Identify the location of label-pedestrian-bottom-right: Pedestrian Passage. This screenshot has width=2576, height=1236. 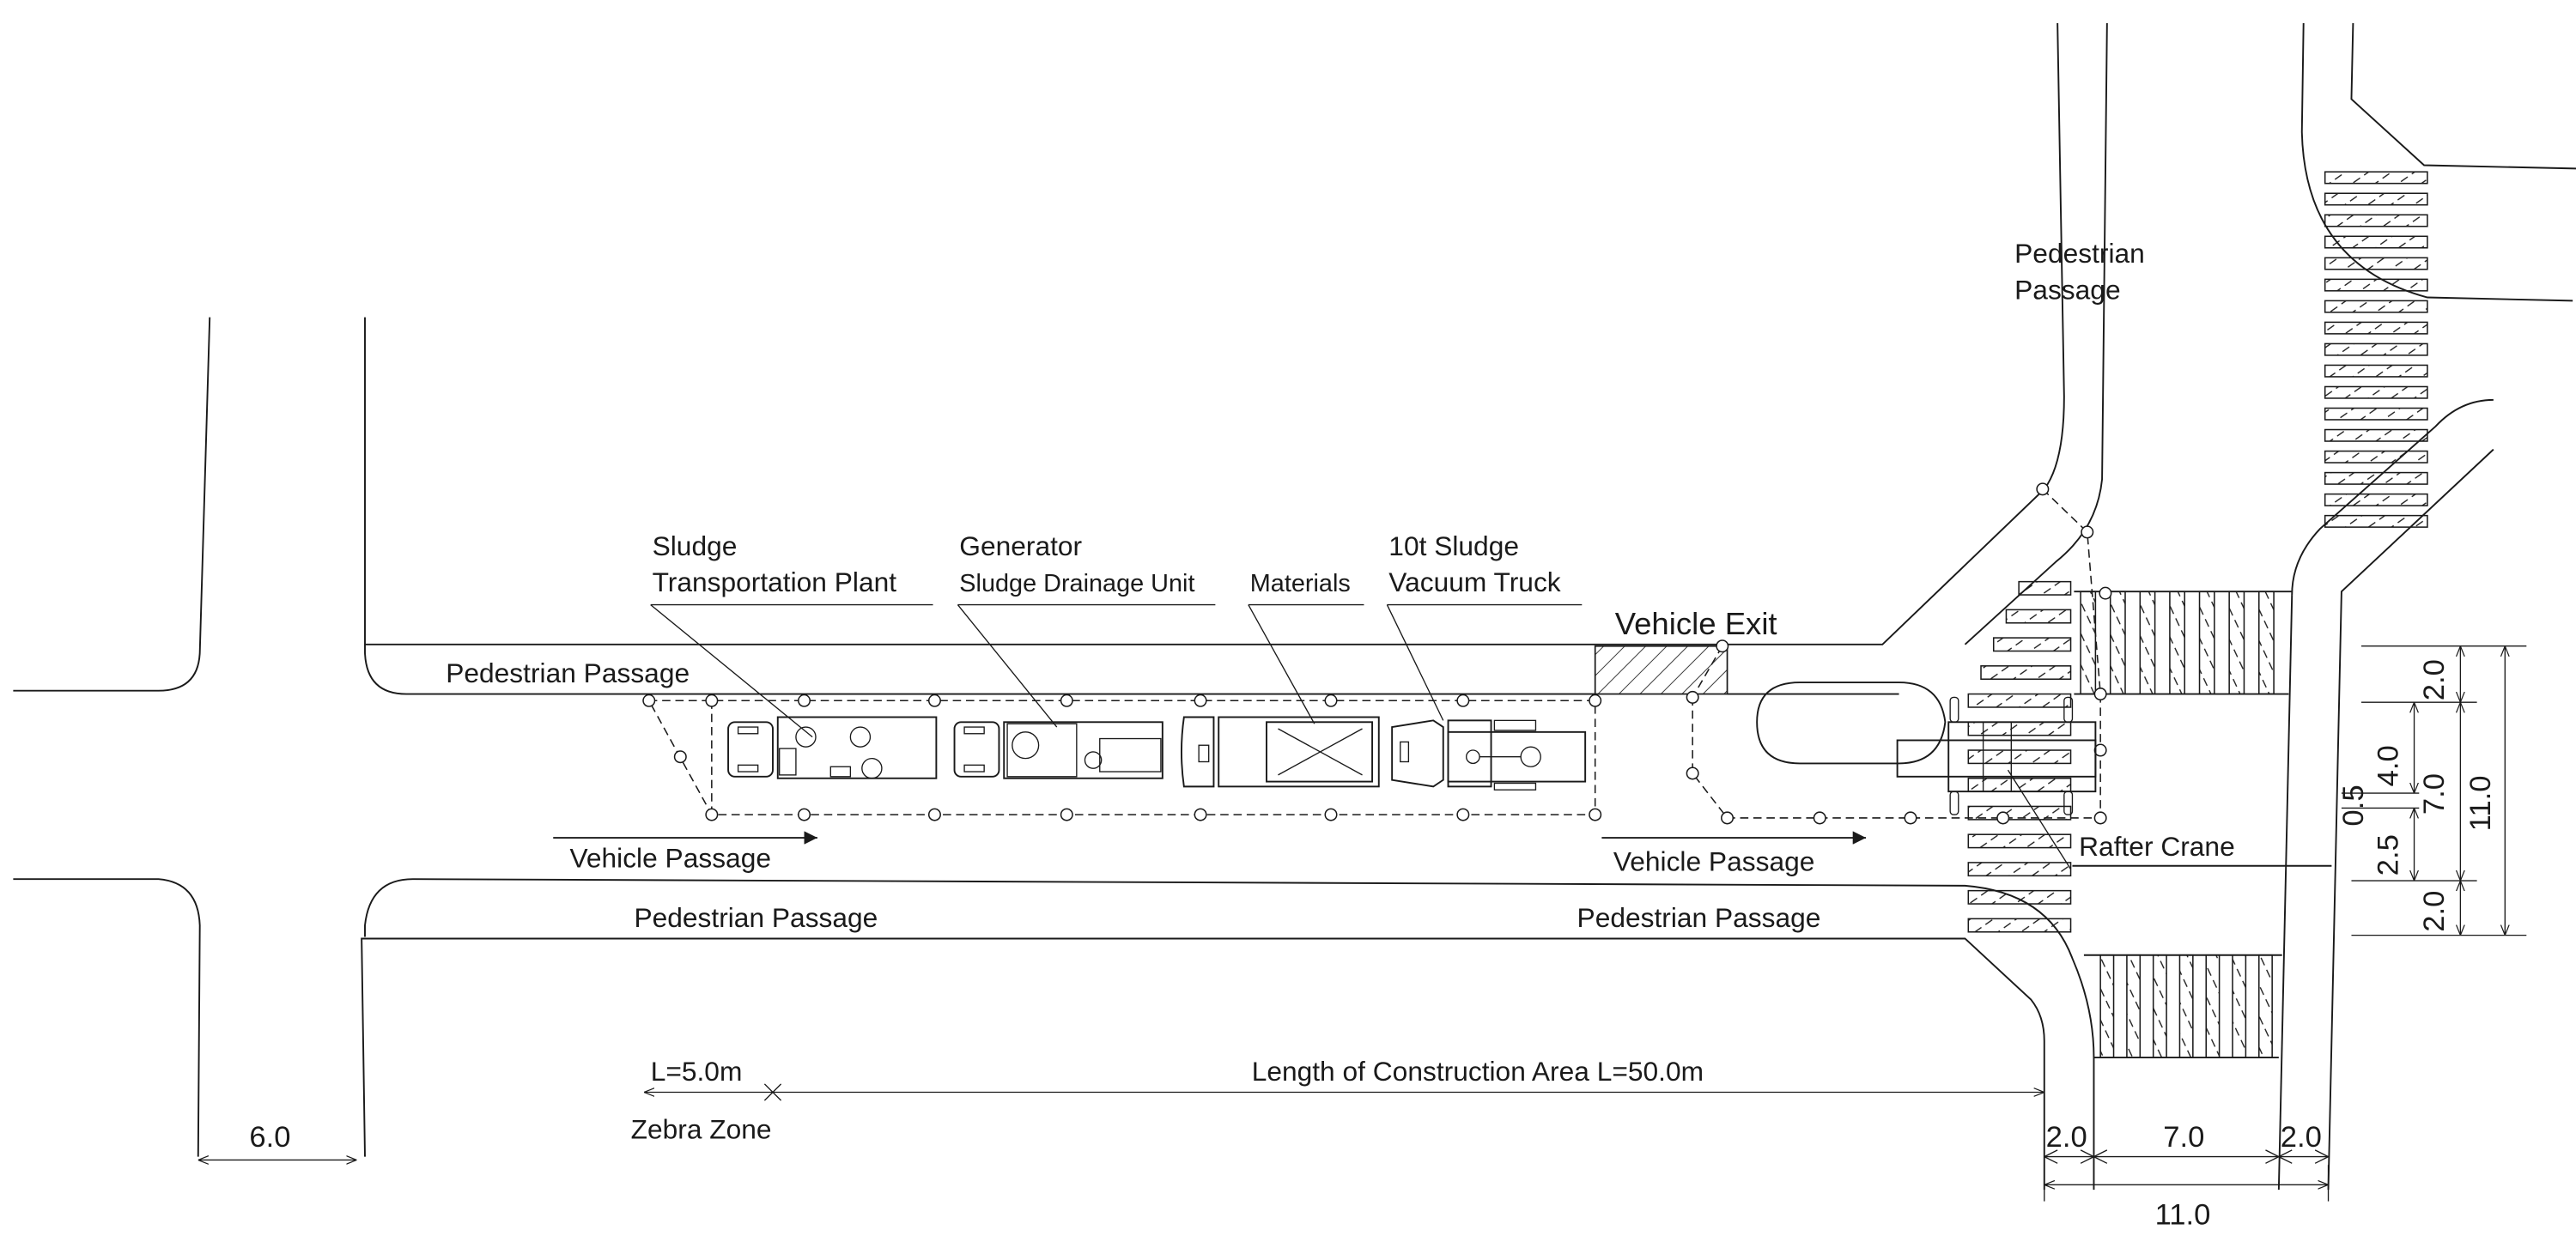
(1699, 917).